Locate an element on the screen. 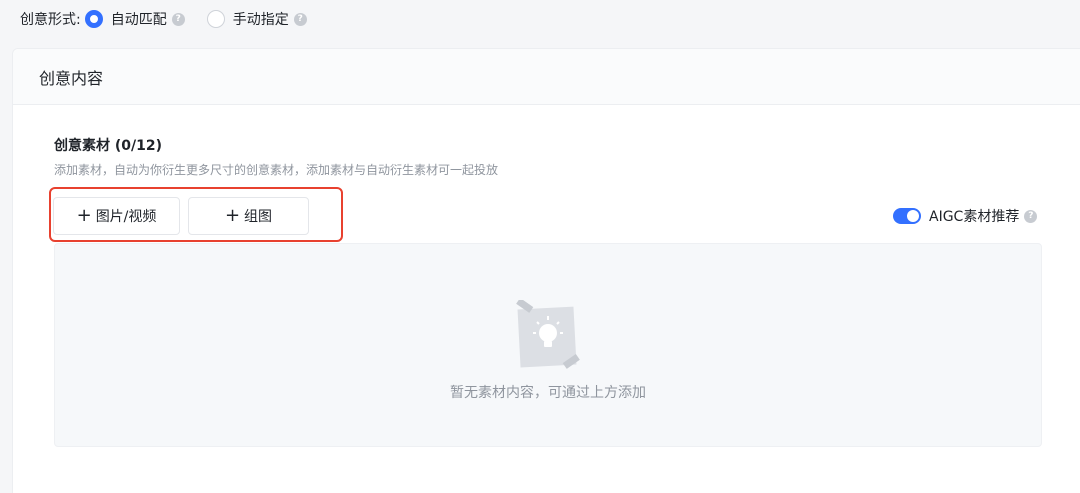 The width and height of the screenshot is (1080, 493). aigc-toggle is located at coordinates (907, 216).